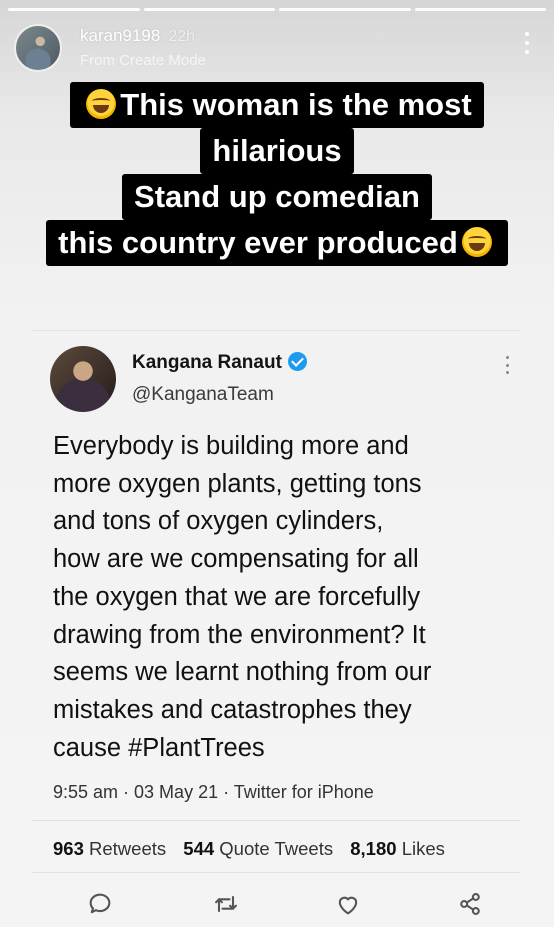  What do you see at coordinates (470, 904) in the screenshot?
I see `share-icon` at bounding box center [470, 904].